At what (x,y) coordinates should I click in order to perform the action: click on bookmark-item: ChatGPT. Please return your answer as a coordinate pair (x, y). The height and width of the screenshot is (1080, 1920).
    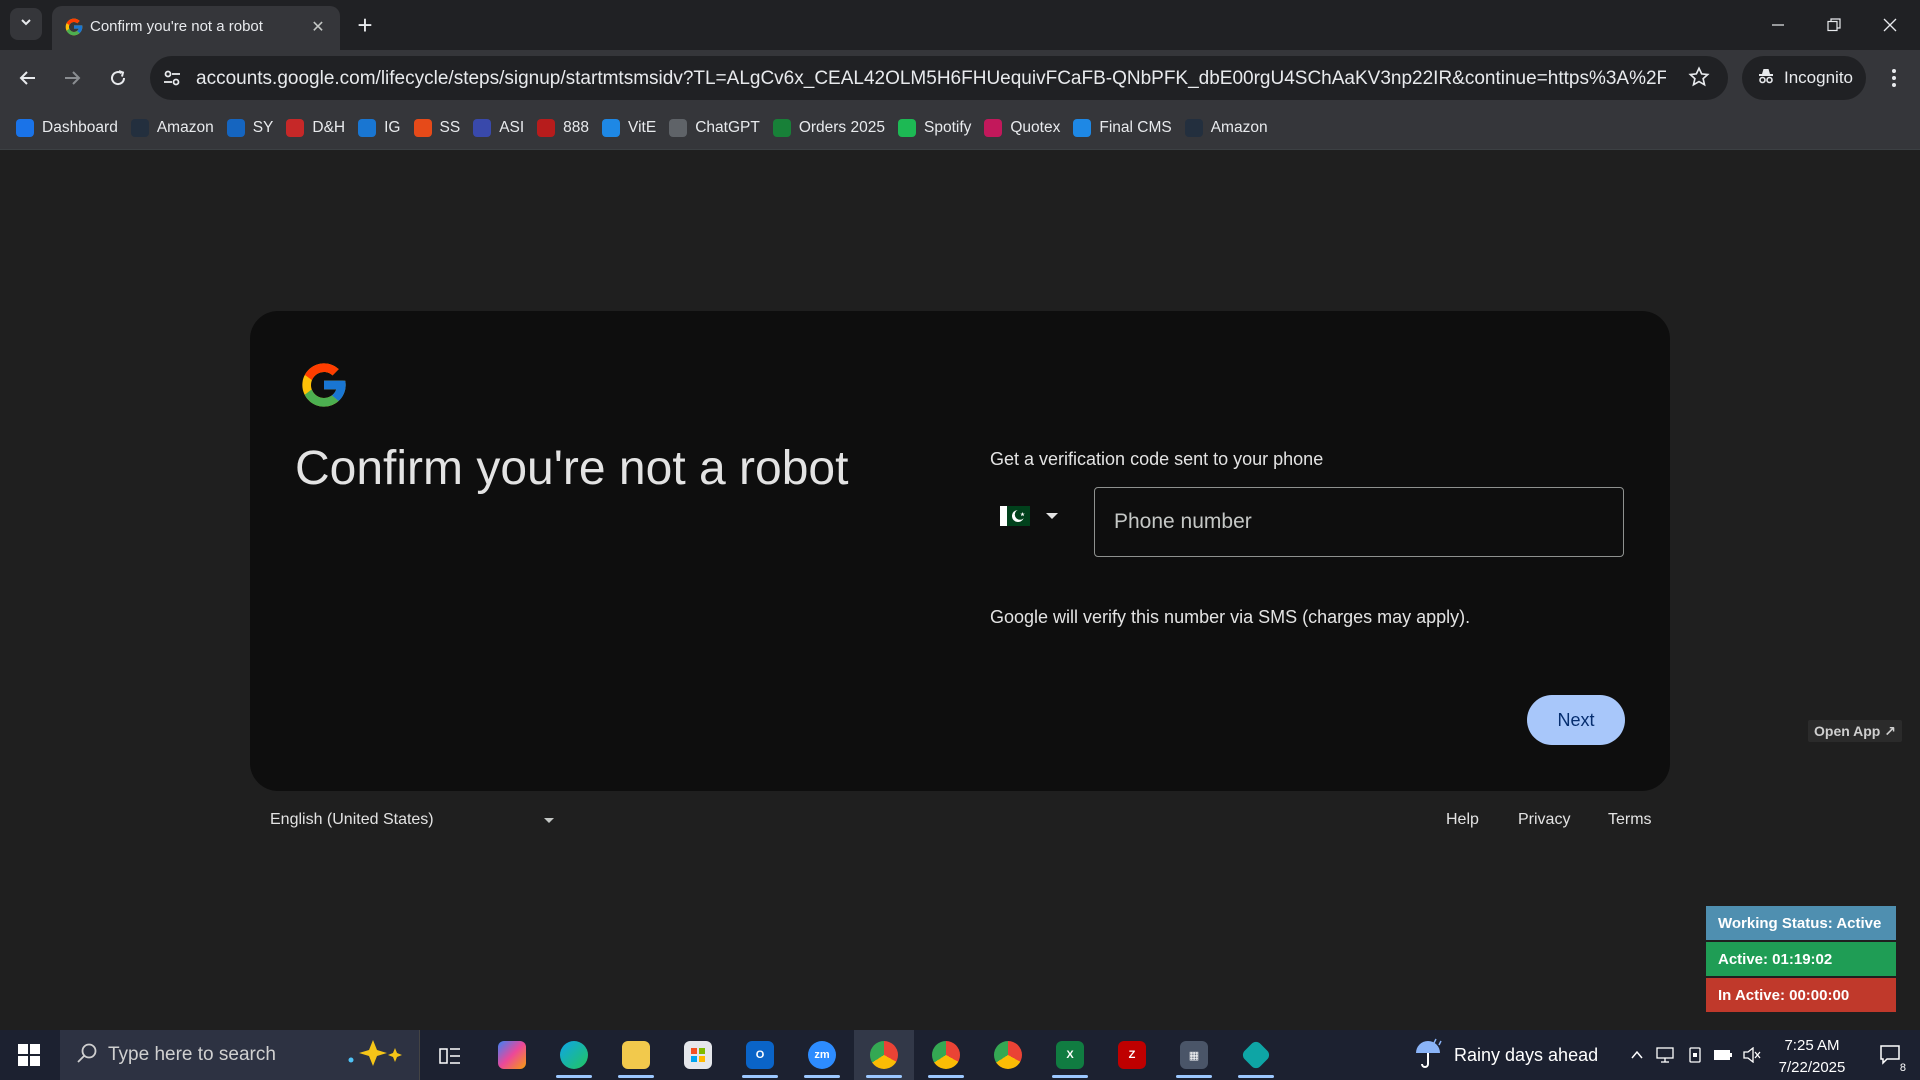
    Looking at the image, I should click on (717, 128).